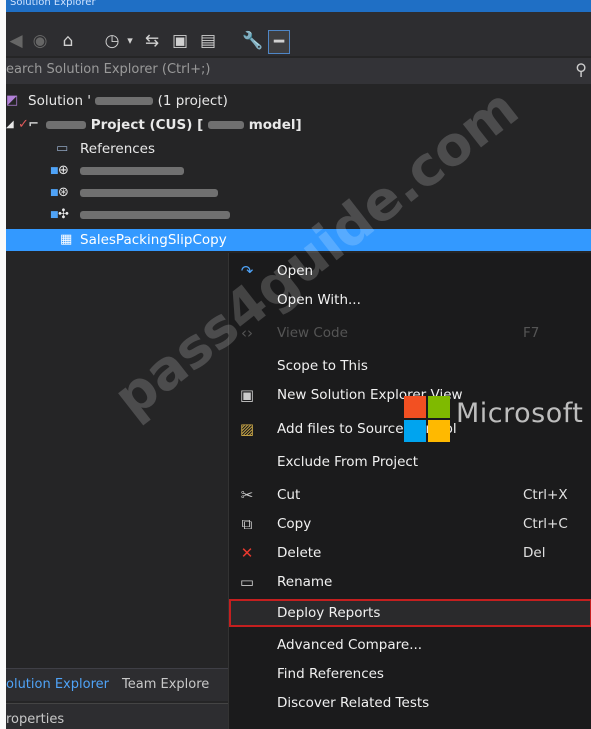  I want to click on sync-icon: ⇆, so click(152, 41).